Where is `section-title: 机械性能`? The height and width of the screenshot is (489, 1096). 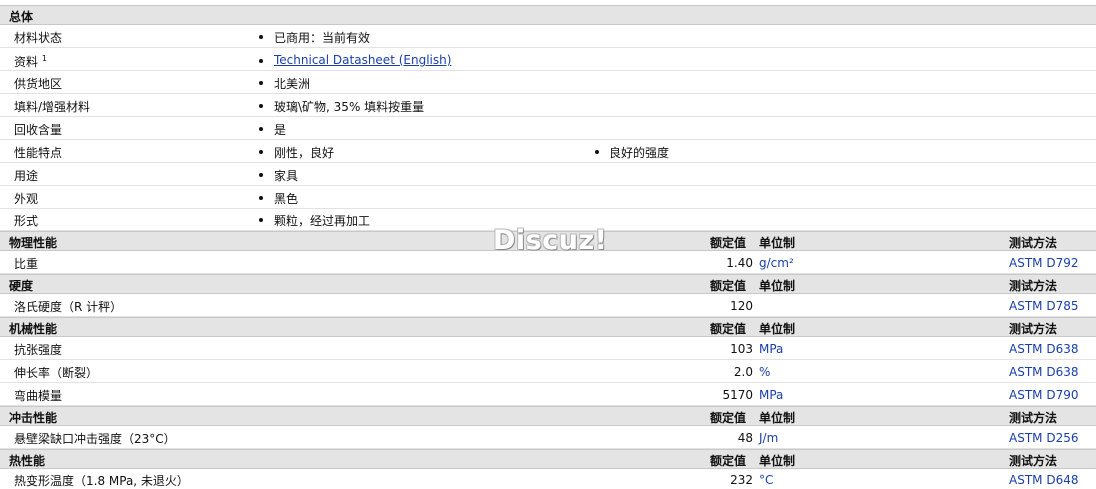 section-title: 机械性能 is located at coordinates (33, 329).